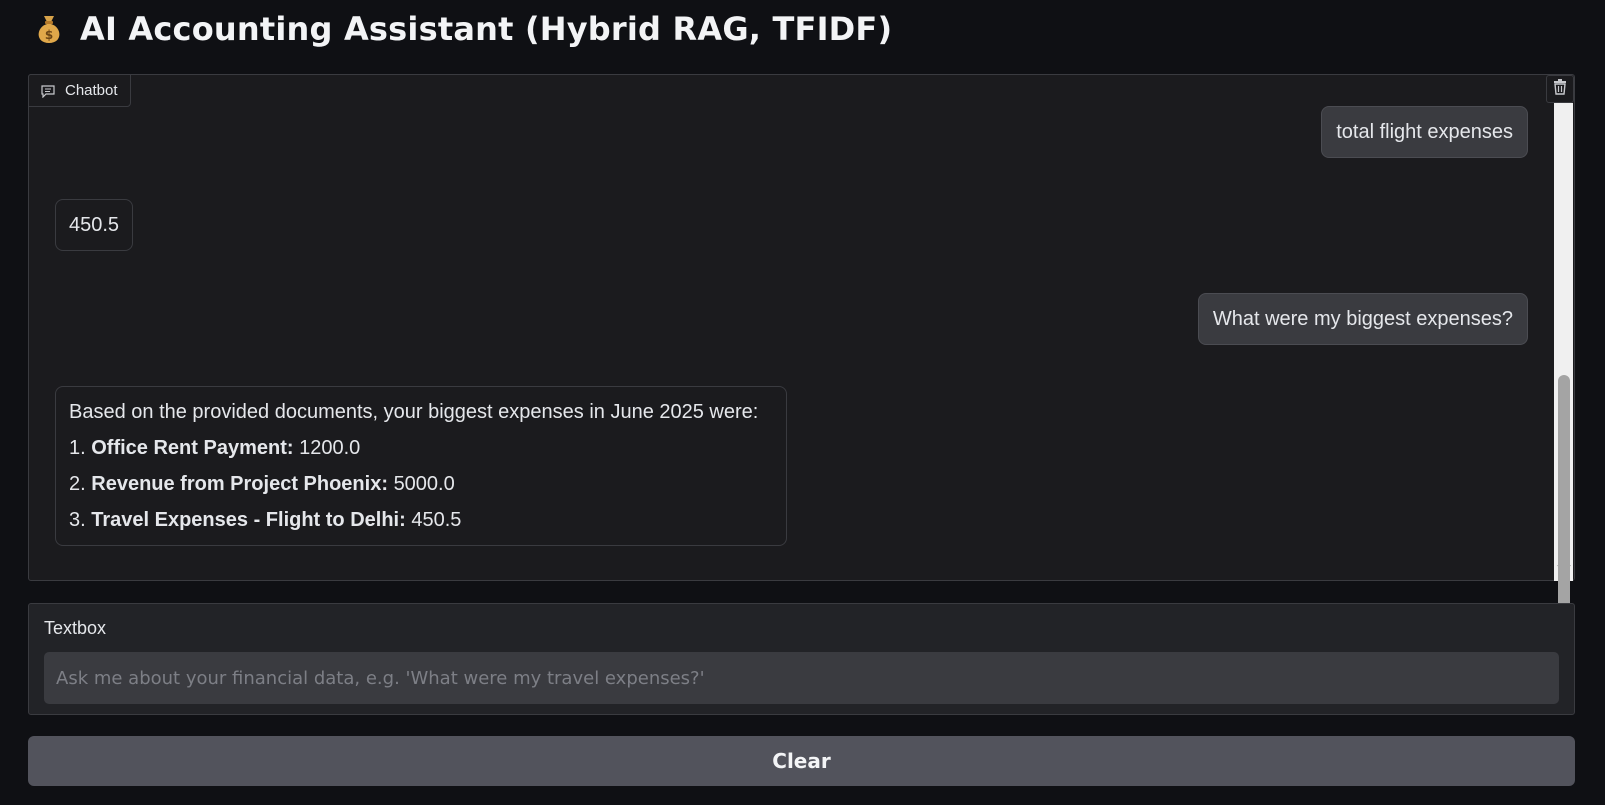  Describe the element at coordinates (48, 91) in the screenshot. I see `chat-bubble-icon` at that location.